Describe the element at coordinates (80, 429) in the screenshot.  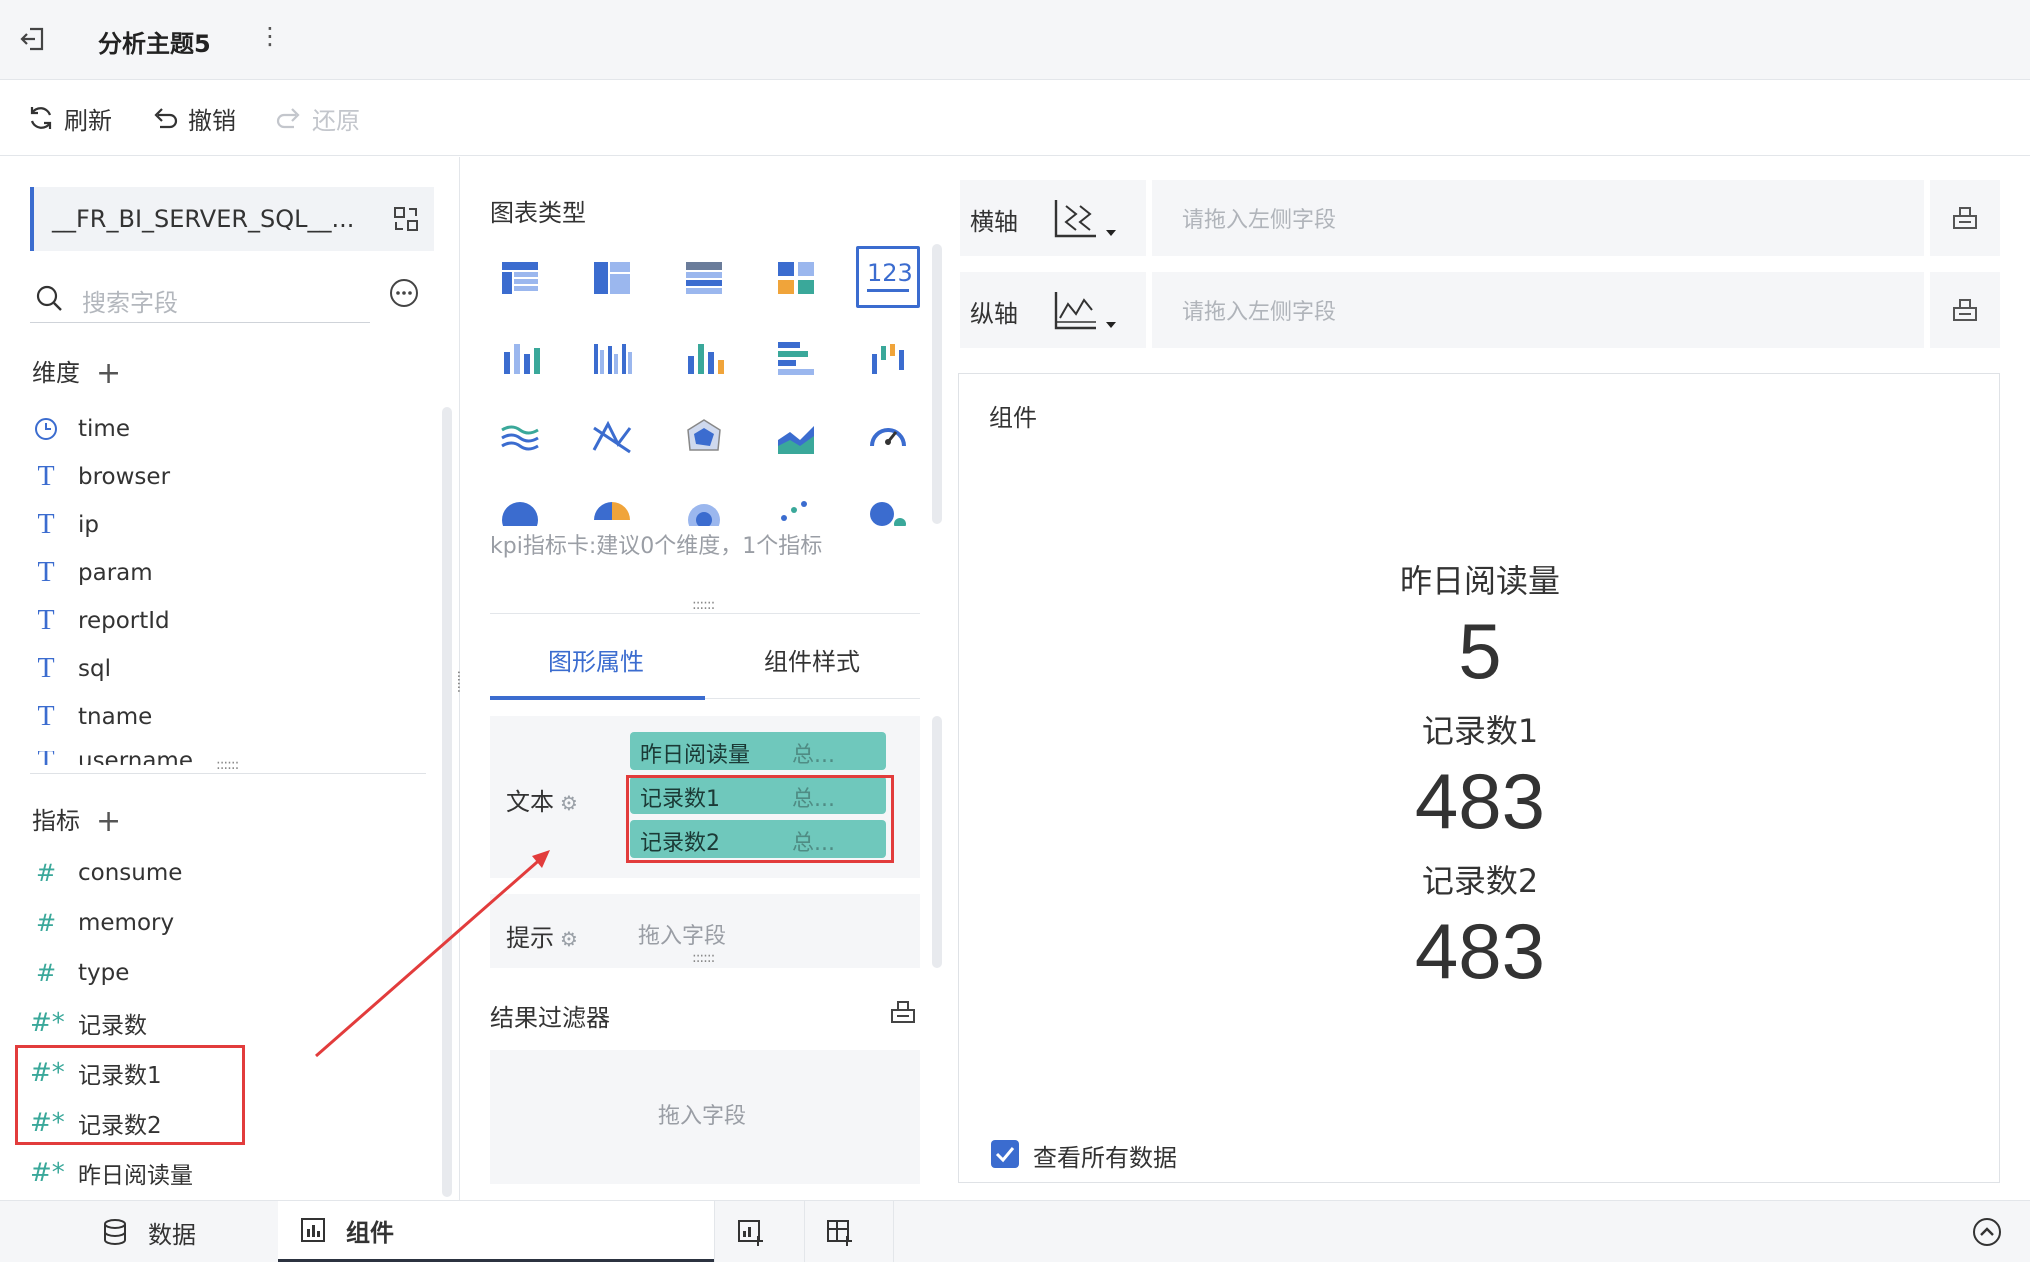
I see `dimension-field: time` at that location.